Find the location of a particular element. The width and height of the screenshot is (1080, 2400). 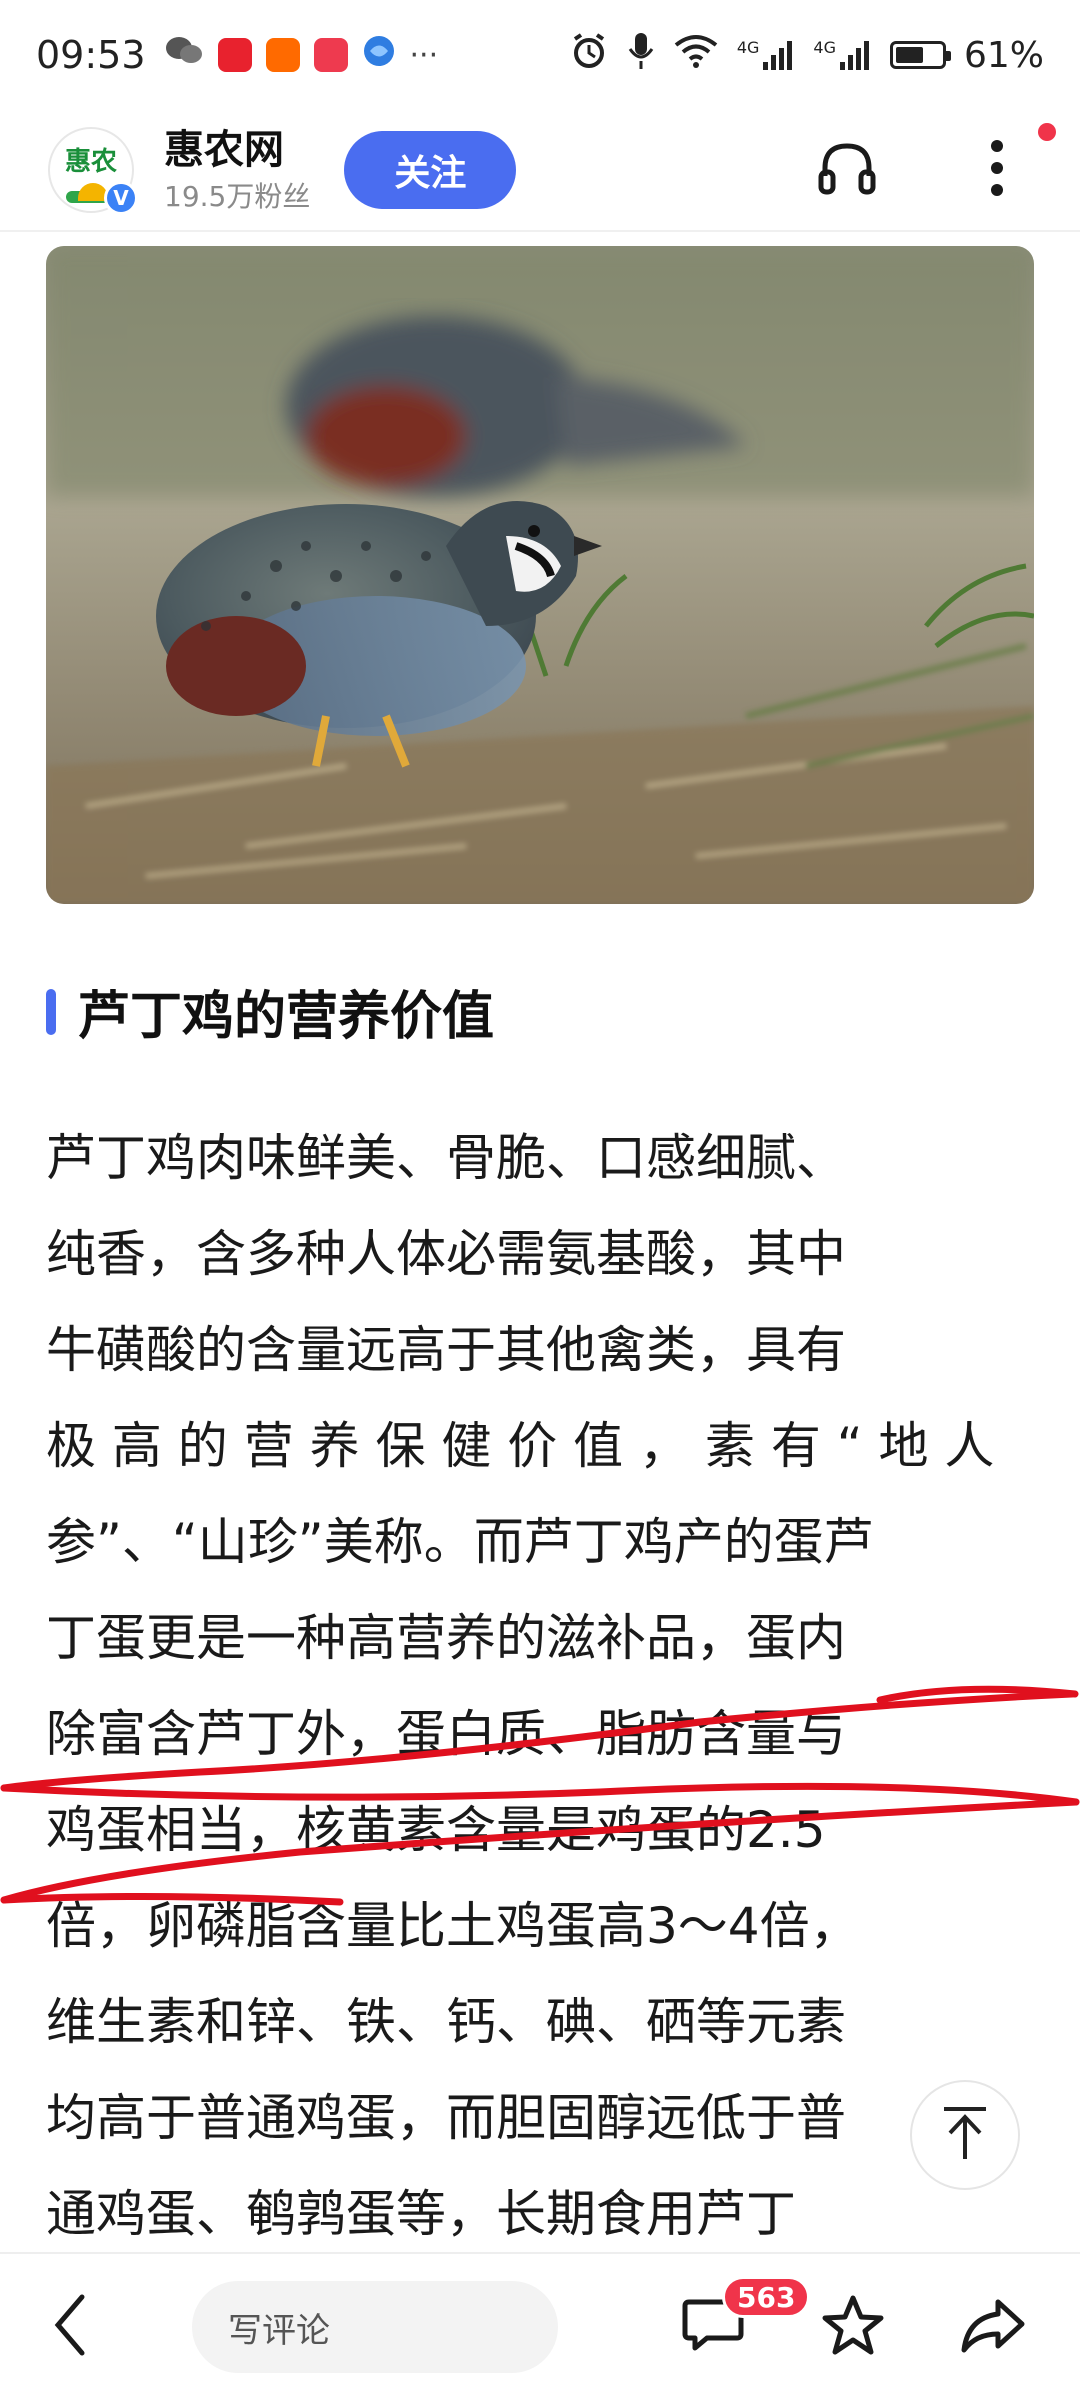

battery-percent: 61% is located at coordinates (1003, 55).